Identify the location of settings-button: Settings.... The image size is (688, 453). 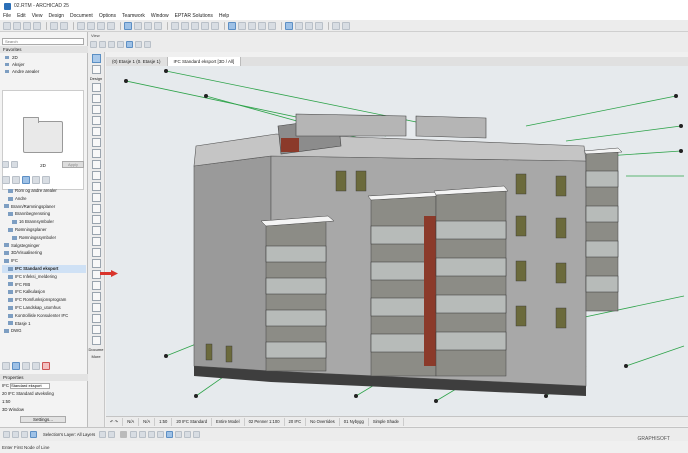
(43, 419).